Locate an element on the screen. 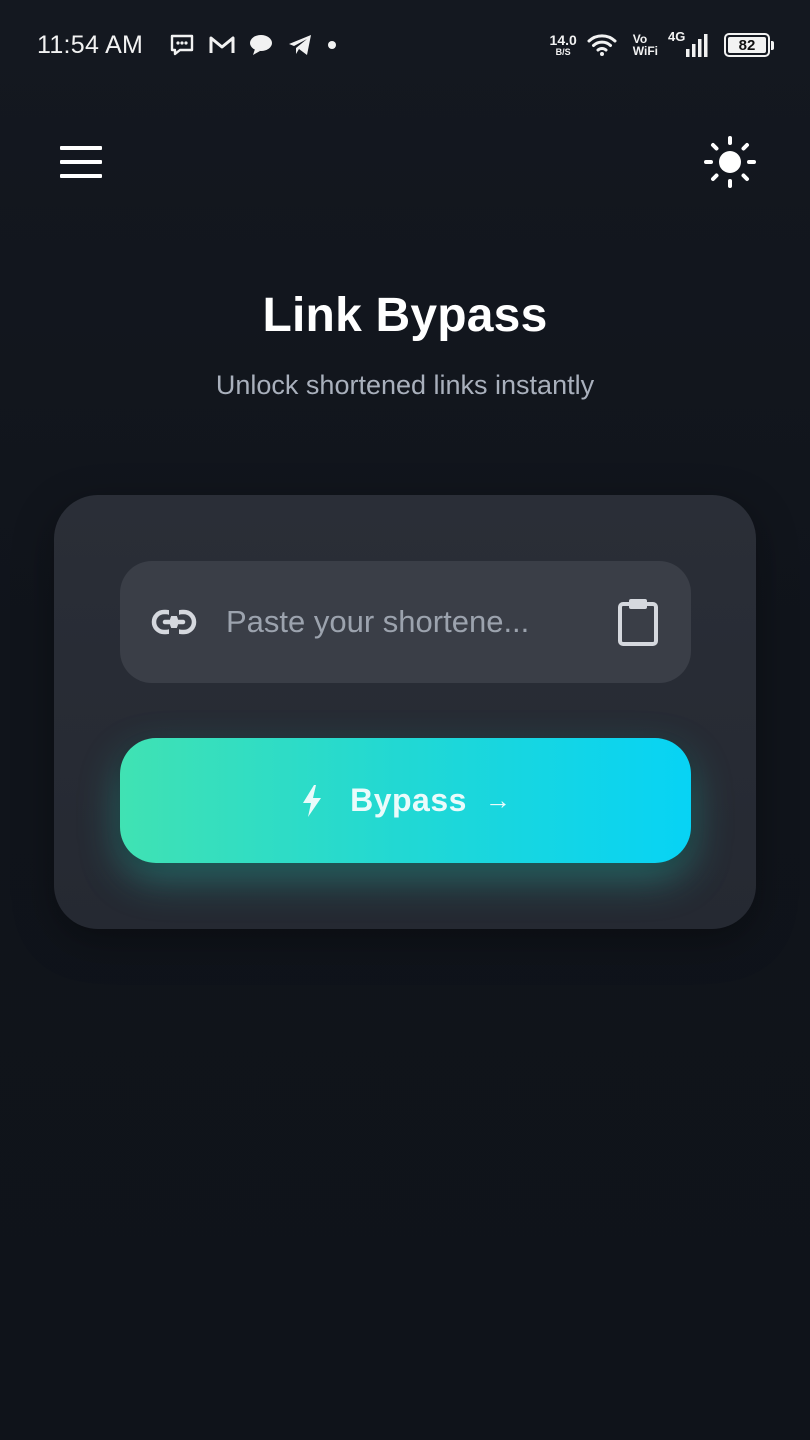  vowifi-line2: WiFi is located at coordinates (645, 51).